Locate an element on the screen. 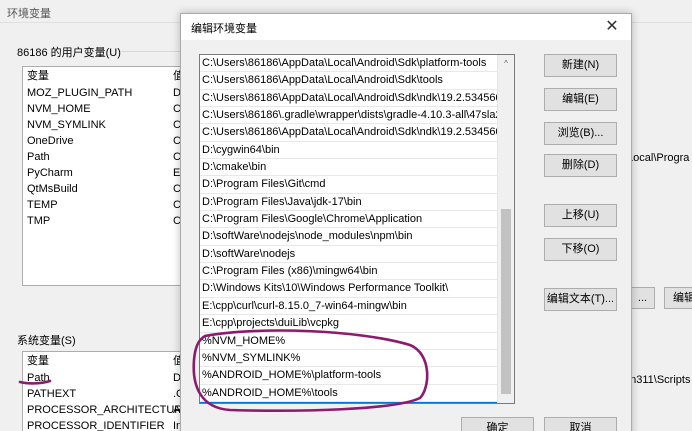 The width and height of the screenshot is (692, 431). path-list-item: %NVM_HOME% is located at coordinates (357, 341).